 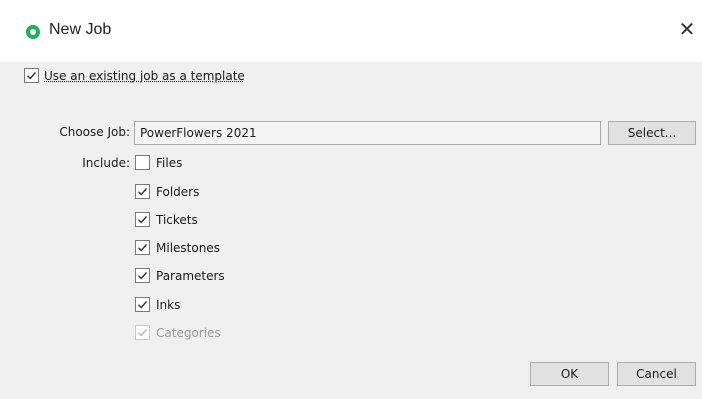 I want to click on close-icon: ✕, so click(x=687, y=29).